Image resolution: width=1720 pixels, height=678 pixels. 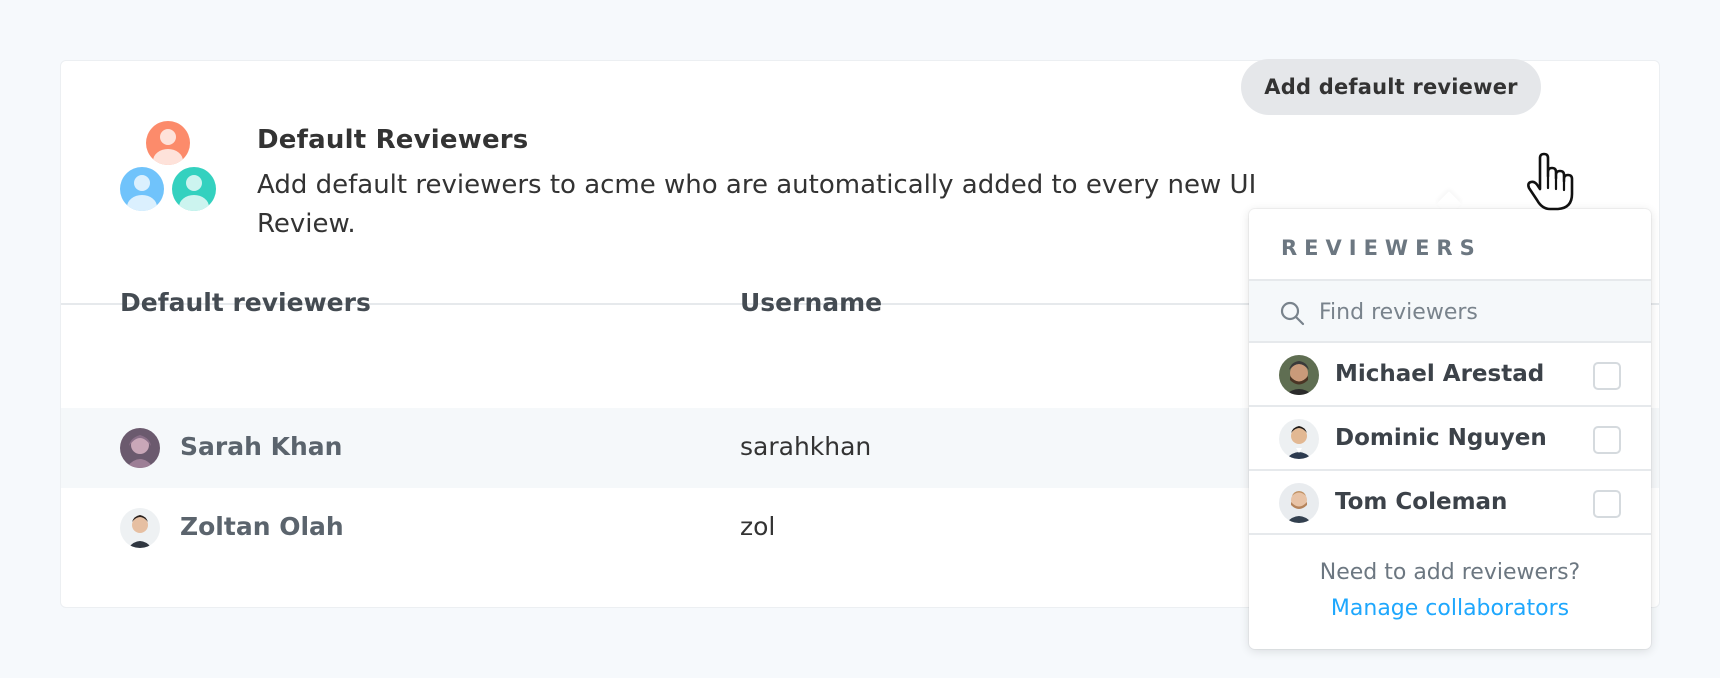 I want to click on search-bar, so click(x=1450, y=311).